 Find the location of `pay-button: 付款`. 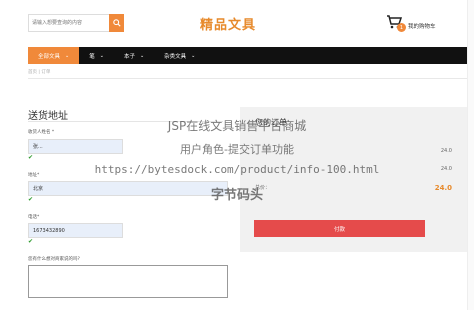

pay-button: 付款 is located at coordinates (339, 228).